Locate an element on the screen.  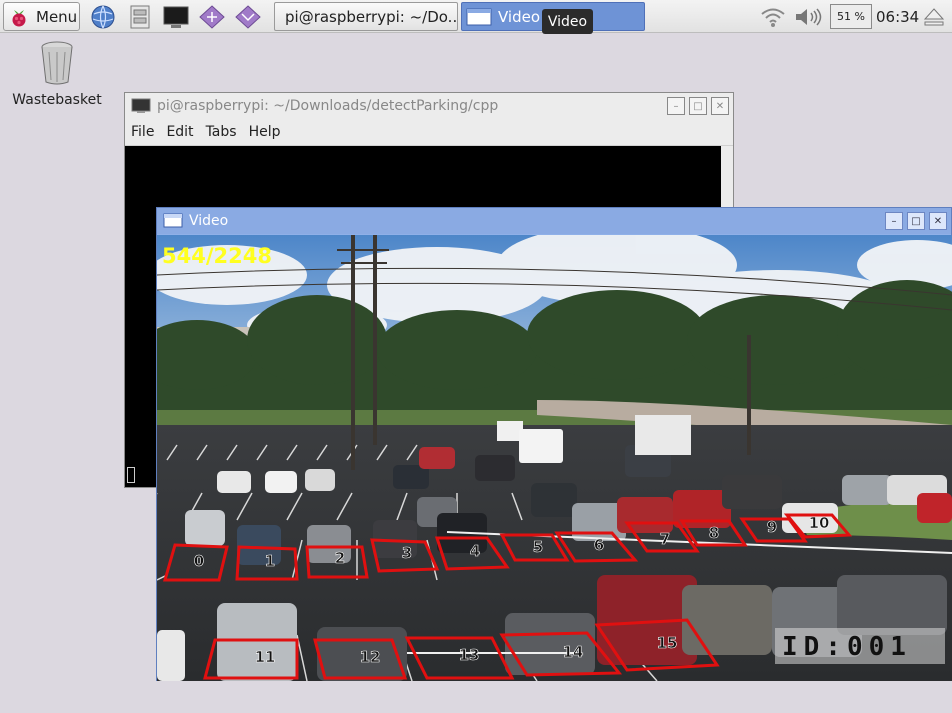
menu-button: Menu is located at coordinates (41, 16).